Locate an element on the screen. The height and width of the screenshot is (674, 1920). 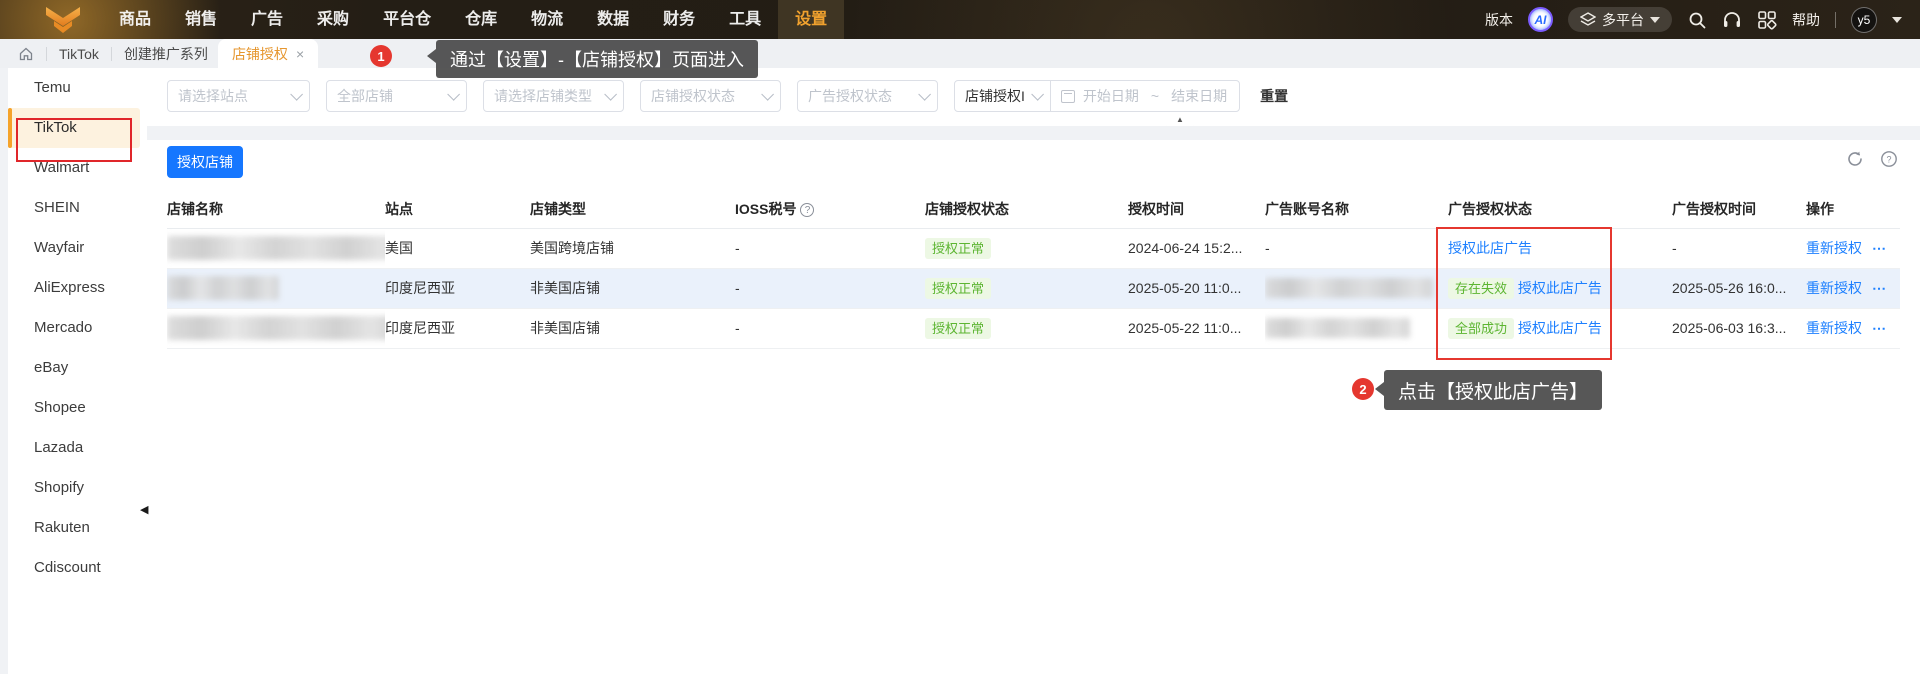
shop-auth-status-select: 店铺授权状态 is located at coordinates (710, 96).